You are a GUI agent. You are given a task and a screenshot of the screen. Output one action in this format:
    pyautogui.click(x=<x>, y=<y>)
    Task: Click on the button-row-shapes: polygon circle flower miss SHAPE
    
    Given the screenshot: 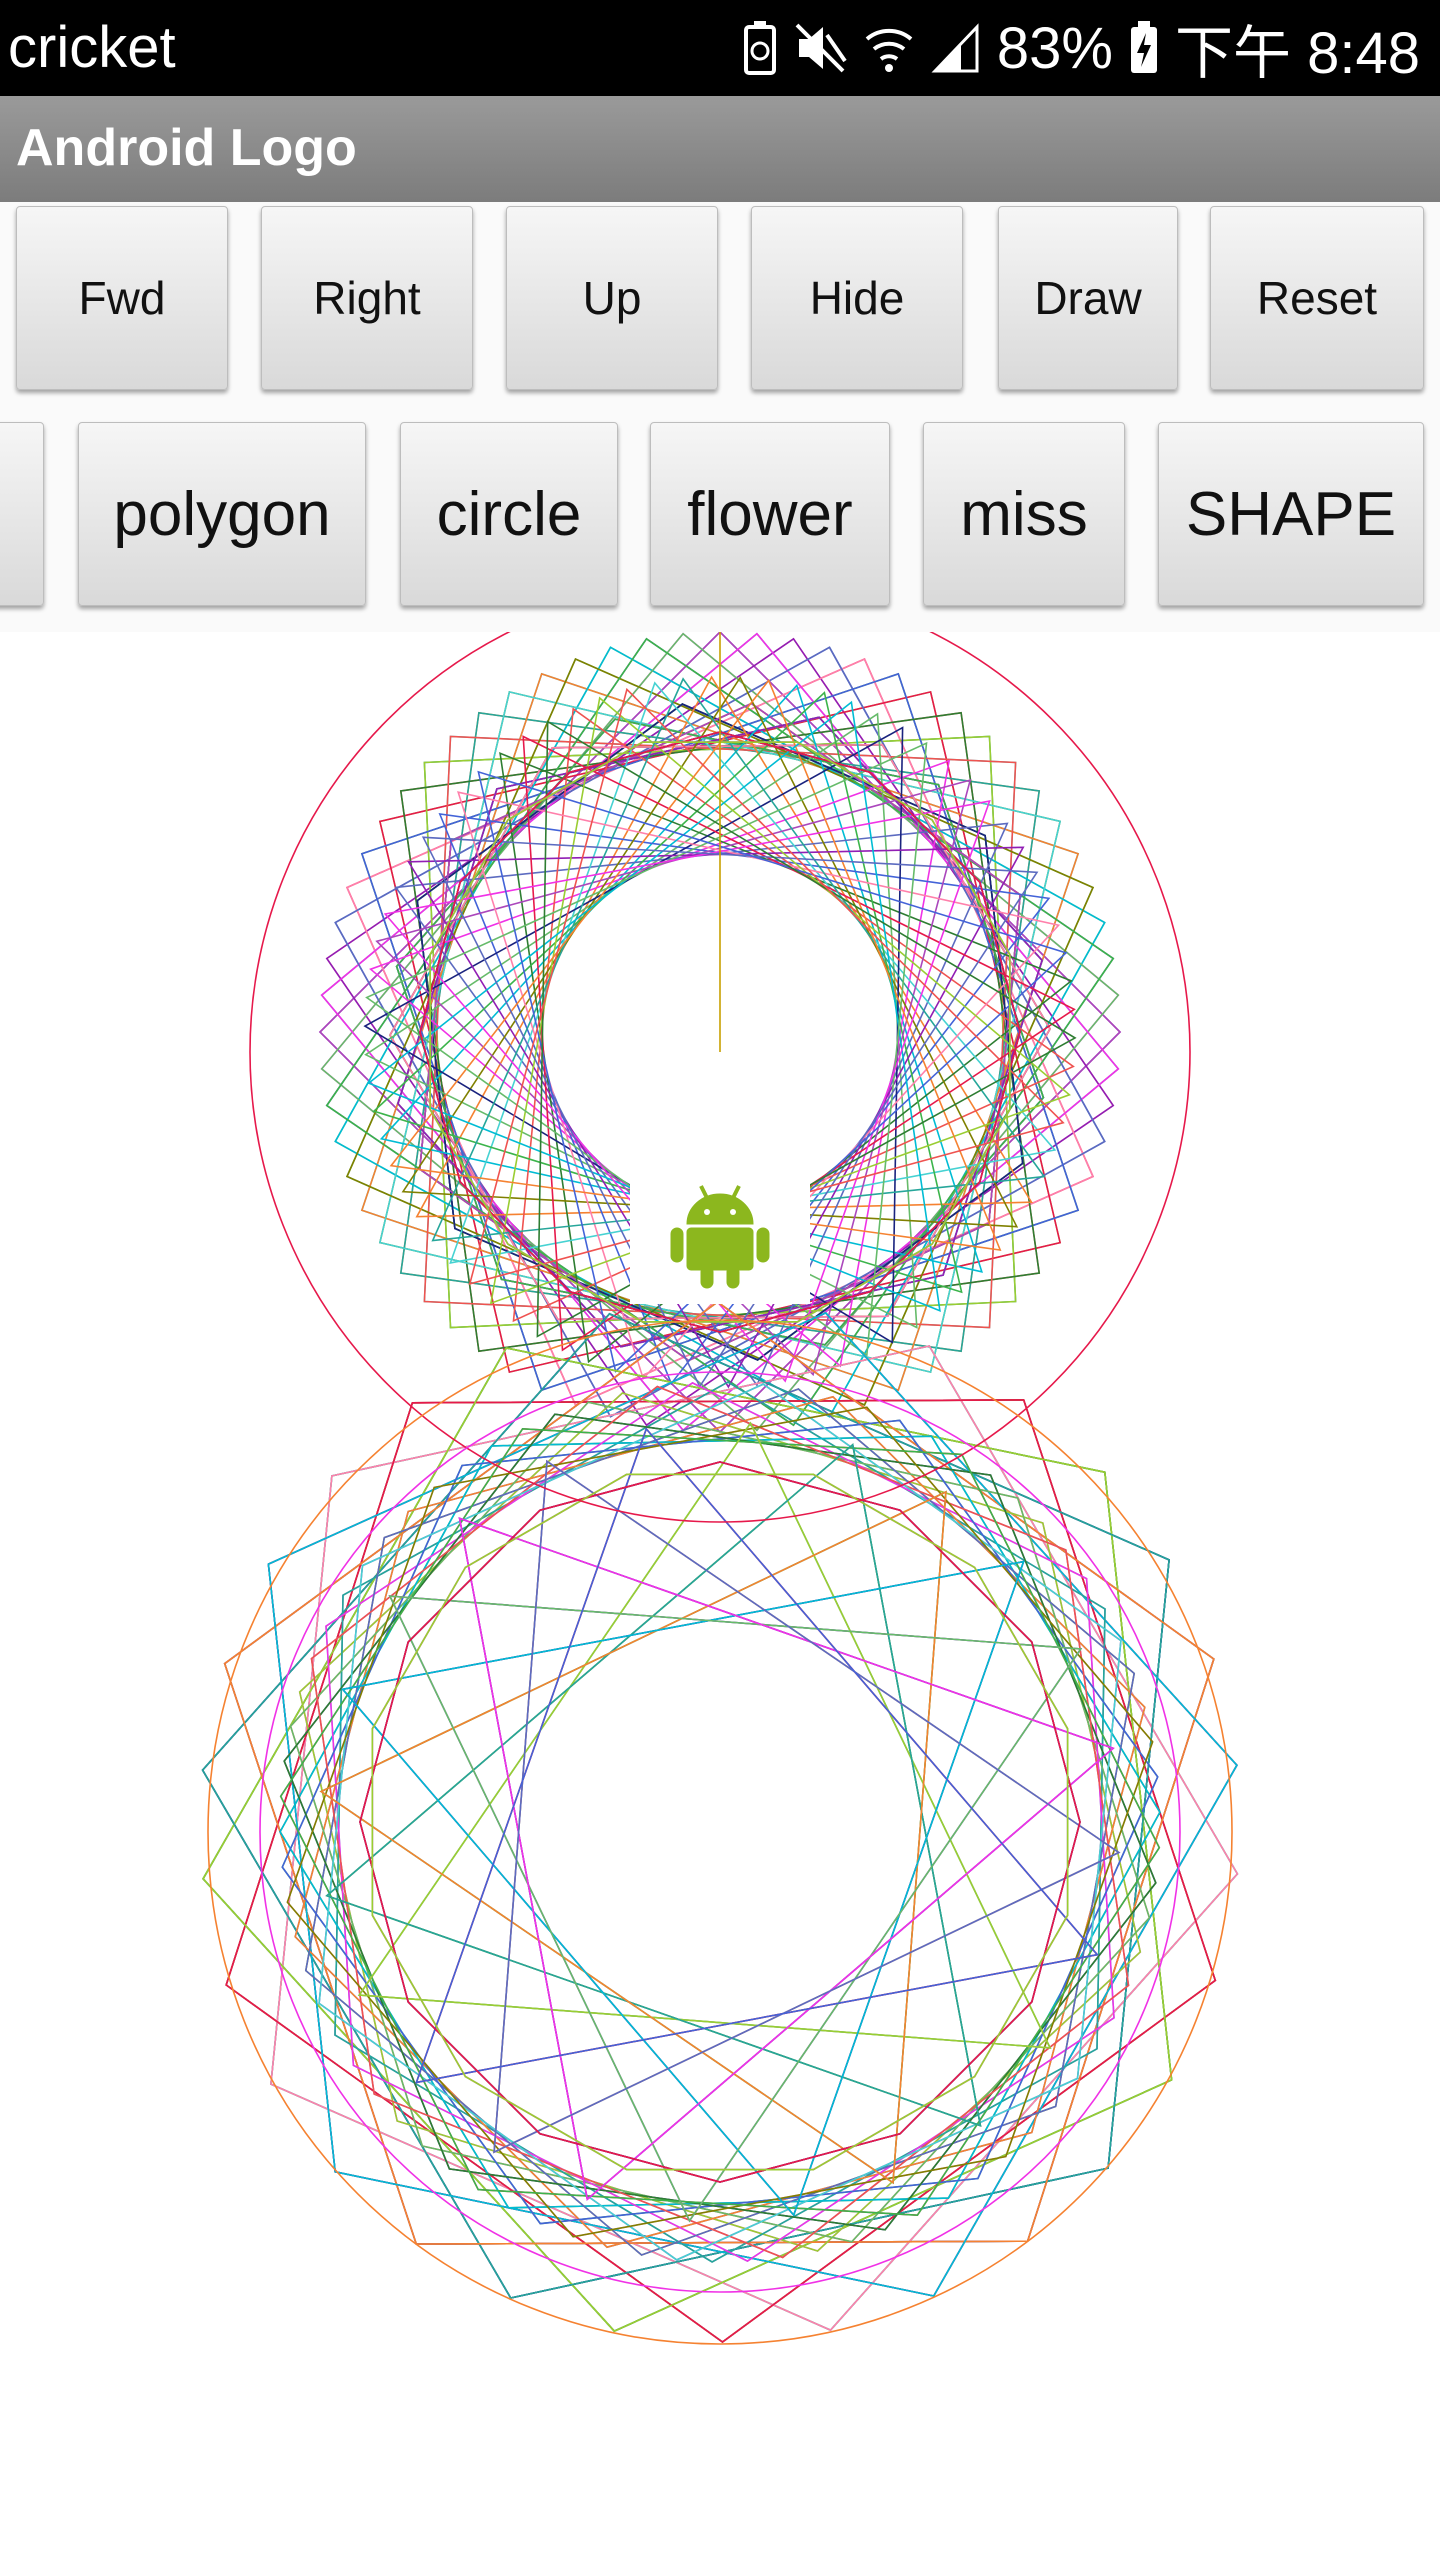 What is the action you would take?
    pyautogui.click(x=720, y=520)
    